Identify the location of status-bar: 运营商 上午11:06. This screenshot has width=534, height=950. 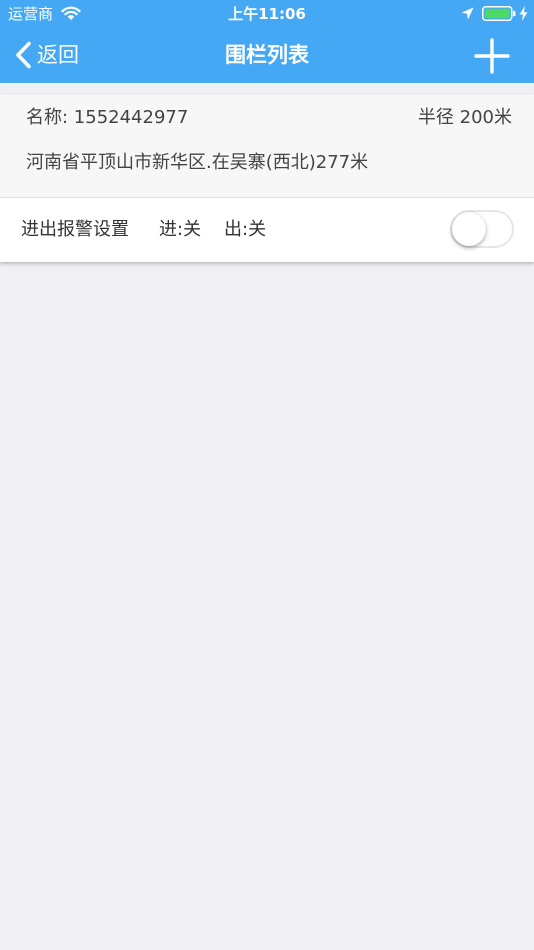
(267, 14).